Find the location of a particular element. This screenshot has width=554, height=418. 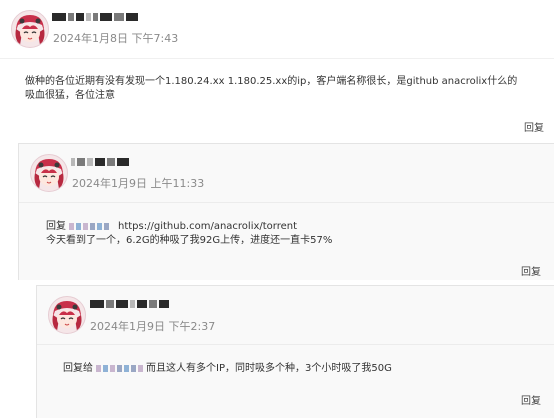

comment-text-line: 回复 https://github.com/anacrolix/torrent is located at coordinates (286, 227).